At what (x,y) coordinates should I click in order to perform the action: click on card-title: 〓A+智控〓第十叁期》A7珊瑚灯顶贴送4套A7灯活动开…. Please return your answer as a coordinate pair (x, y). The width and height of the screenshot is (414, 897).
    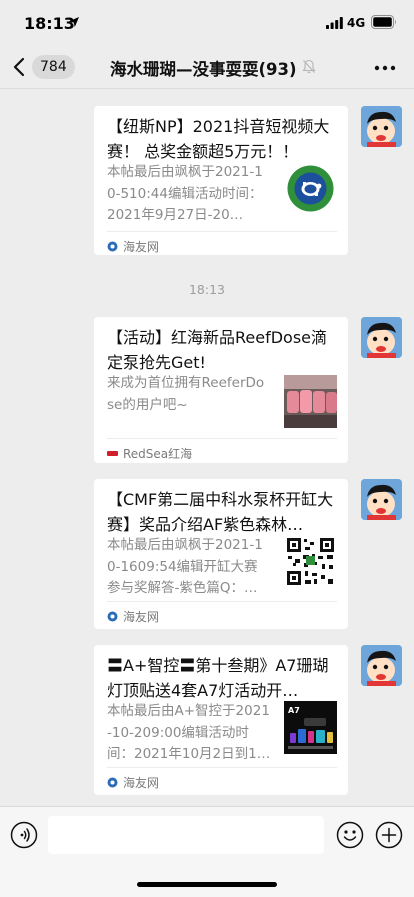
    Looking at the image, I should click on (218, 678).